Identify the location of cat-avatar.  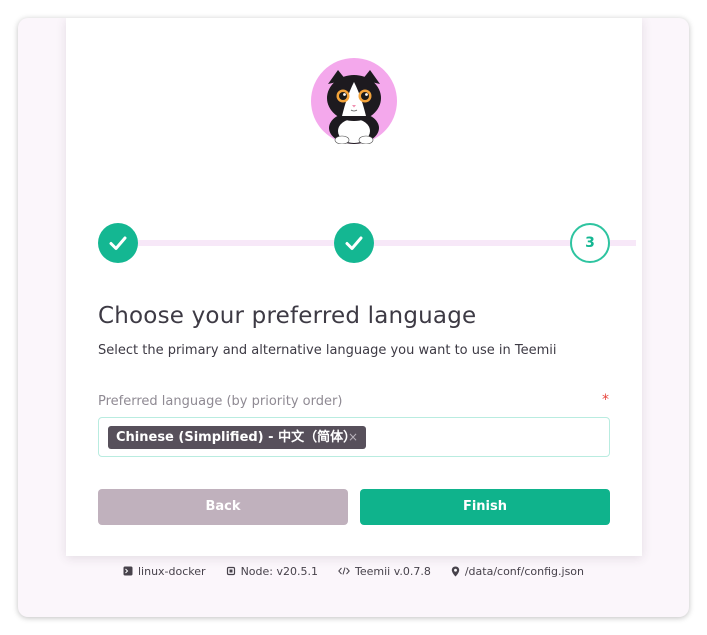
(354, 101).